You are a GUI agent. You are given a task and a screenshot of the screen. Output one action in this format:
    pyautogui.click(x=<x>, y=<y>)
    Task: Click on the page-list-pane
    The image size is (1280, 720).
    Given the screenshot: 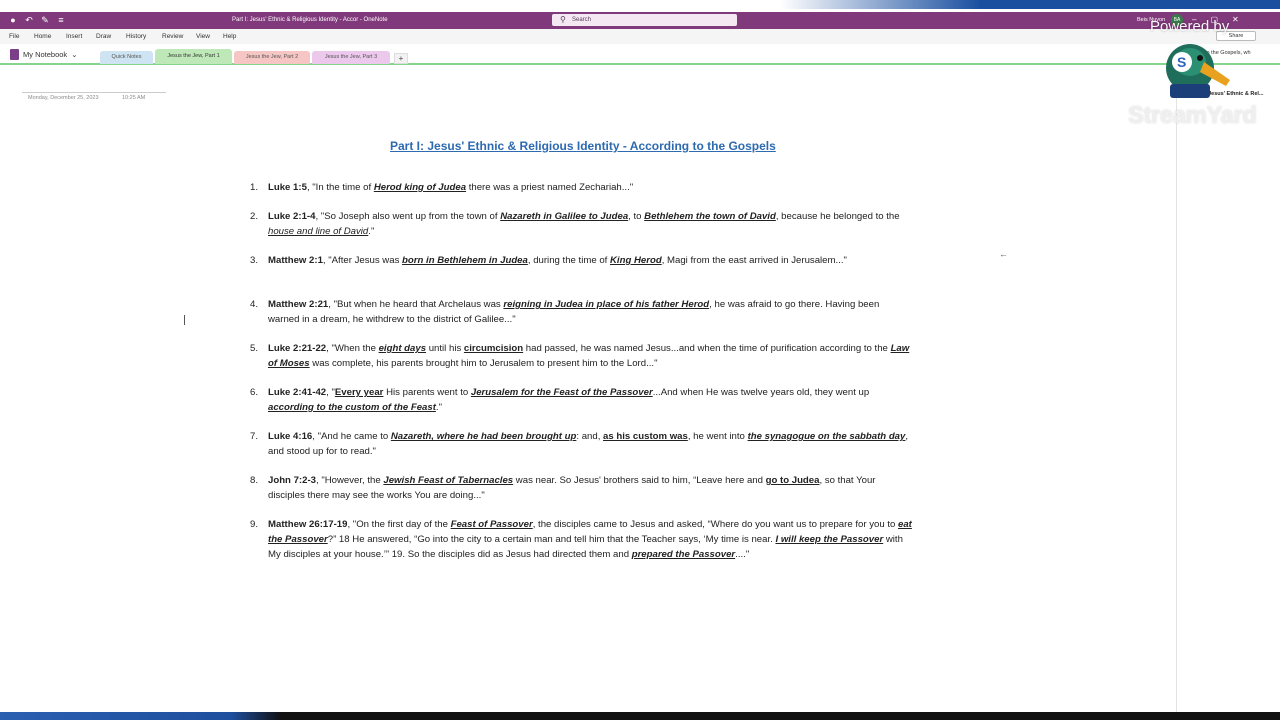 What is the action you would take?
    pyautogui.click(x=1228, y=392)
    